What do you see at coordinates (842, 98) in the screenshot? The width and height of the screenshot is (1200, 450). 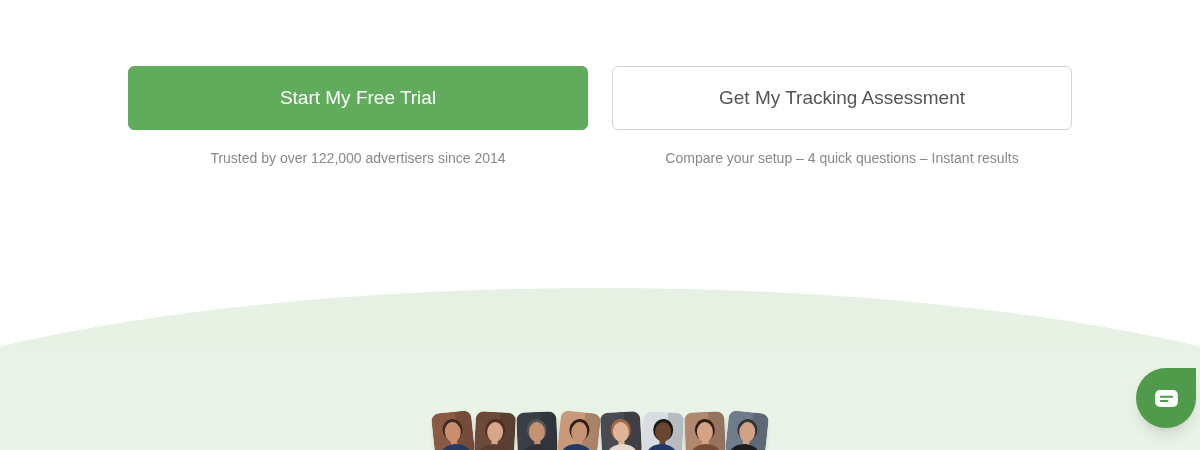 I see `assessment-button: Get My Tracking Assessment` at bounding box center [842, 98].